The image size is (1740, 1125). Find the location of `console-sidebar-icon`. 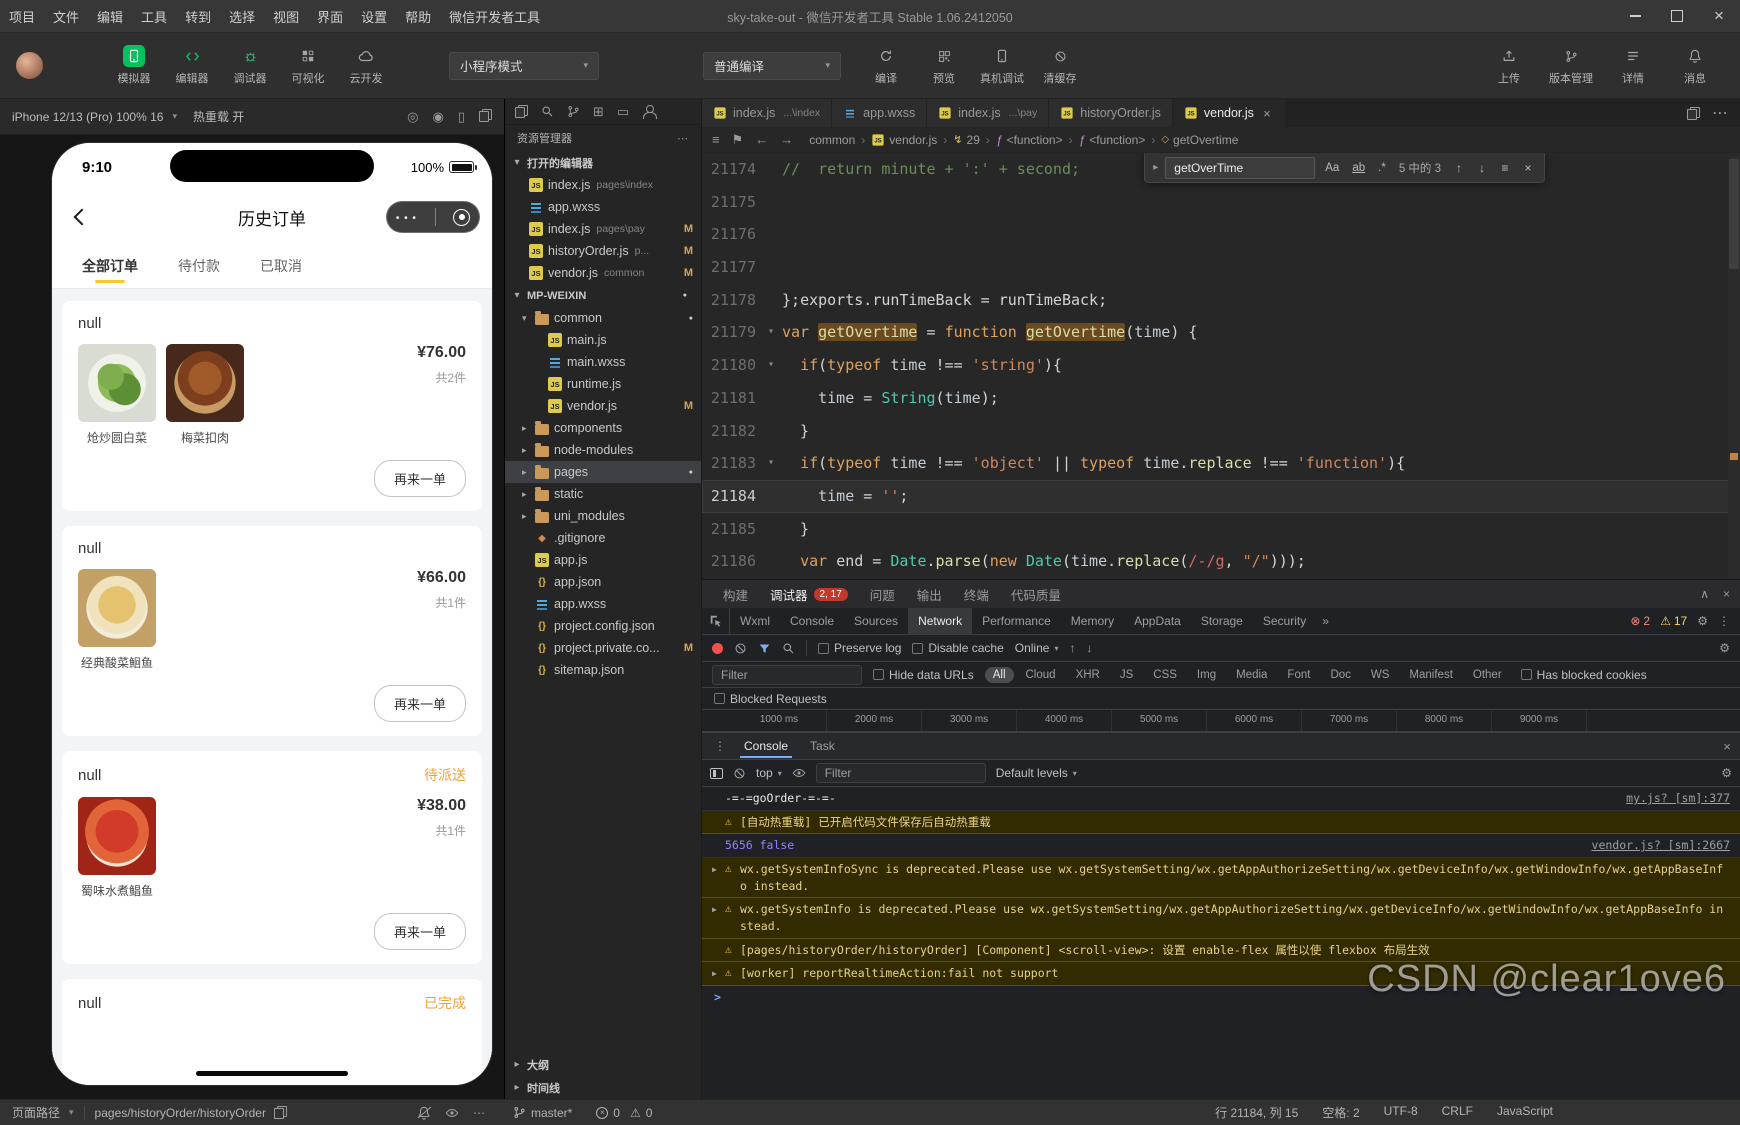

console-sidebar-icon is located at coordinates (716, 773).